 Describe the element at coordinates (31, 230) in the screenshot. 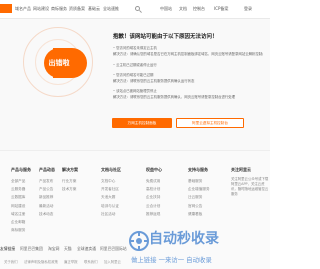

I see `footer-link: 商标服务` at that location.